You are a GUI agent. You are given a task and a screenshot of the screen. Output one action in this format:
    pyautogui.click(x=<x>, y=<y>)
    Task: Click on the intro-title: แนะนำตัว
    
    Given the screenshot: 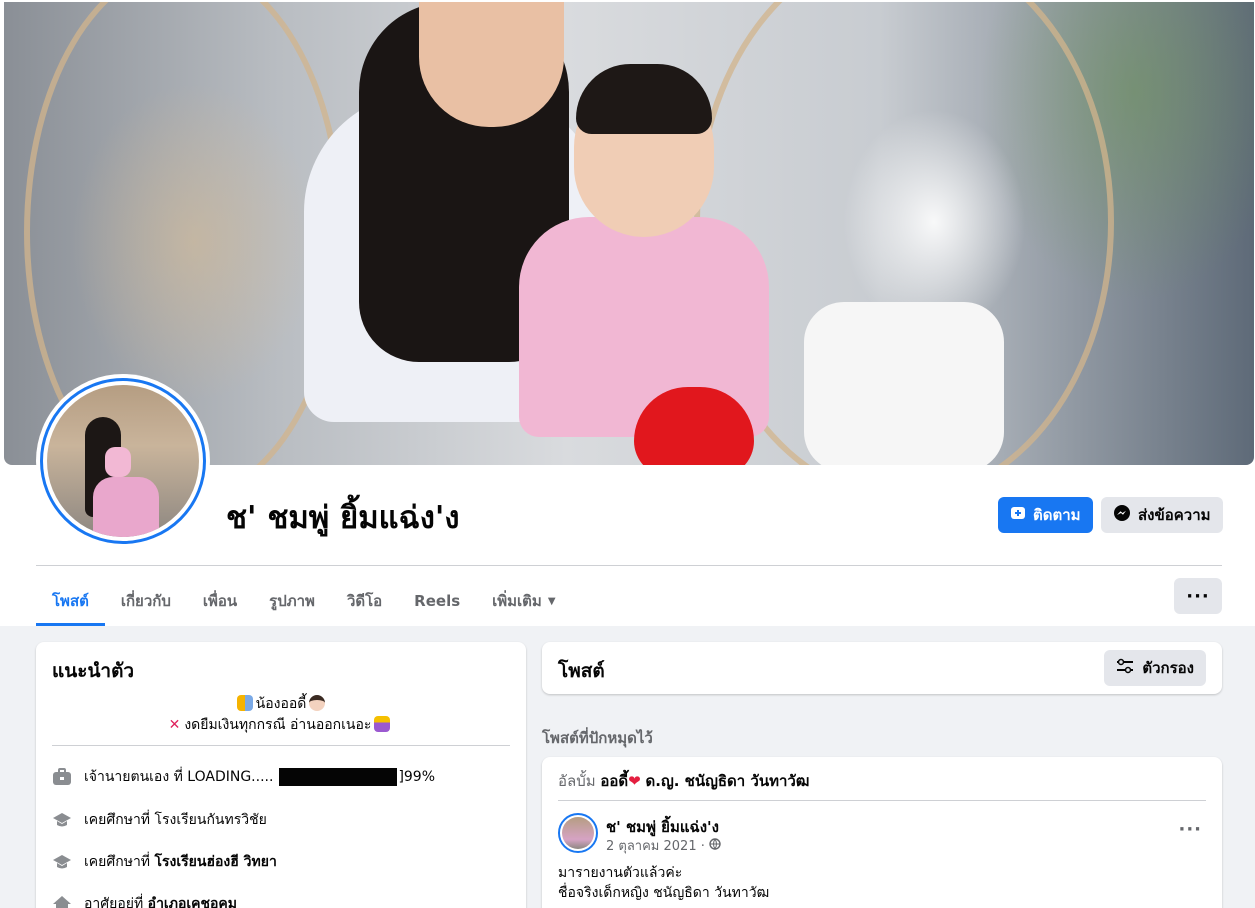 What is the action you would take?
    pyautogui.click(x=93, y=671)
    